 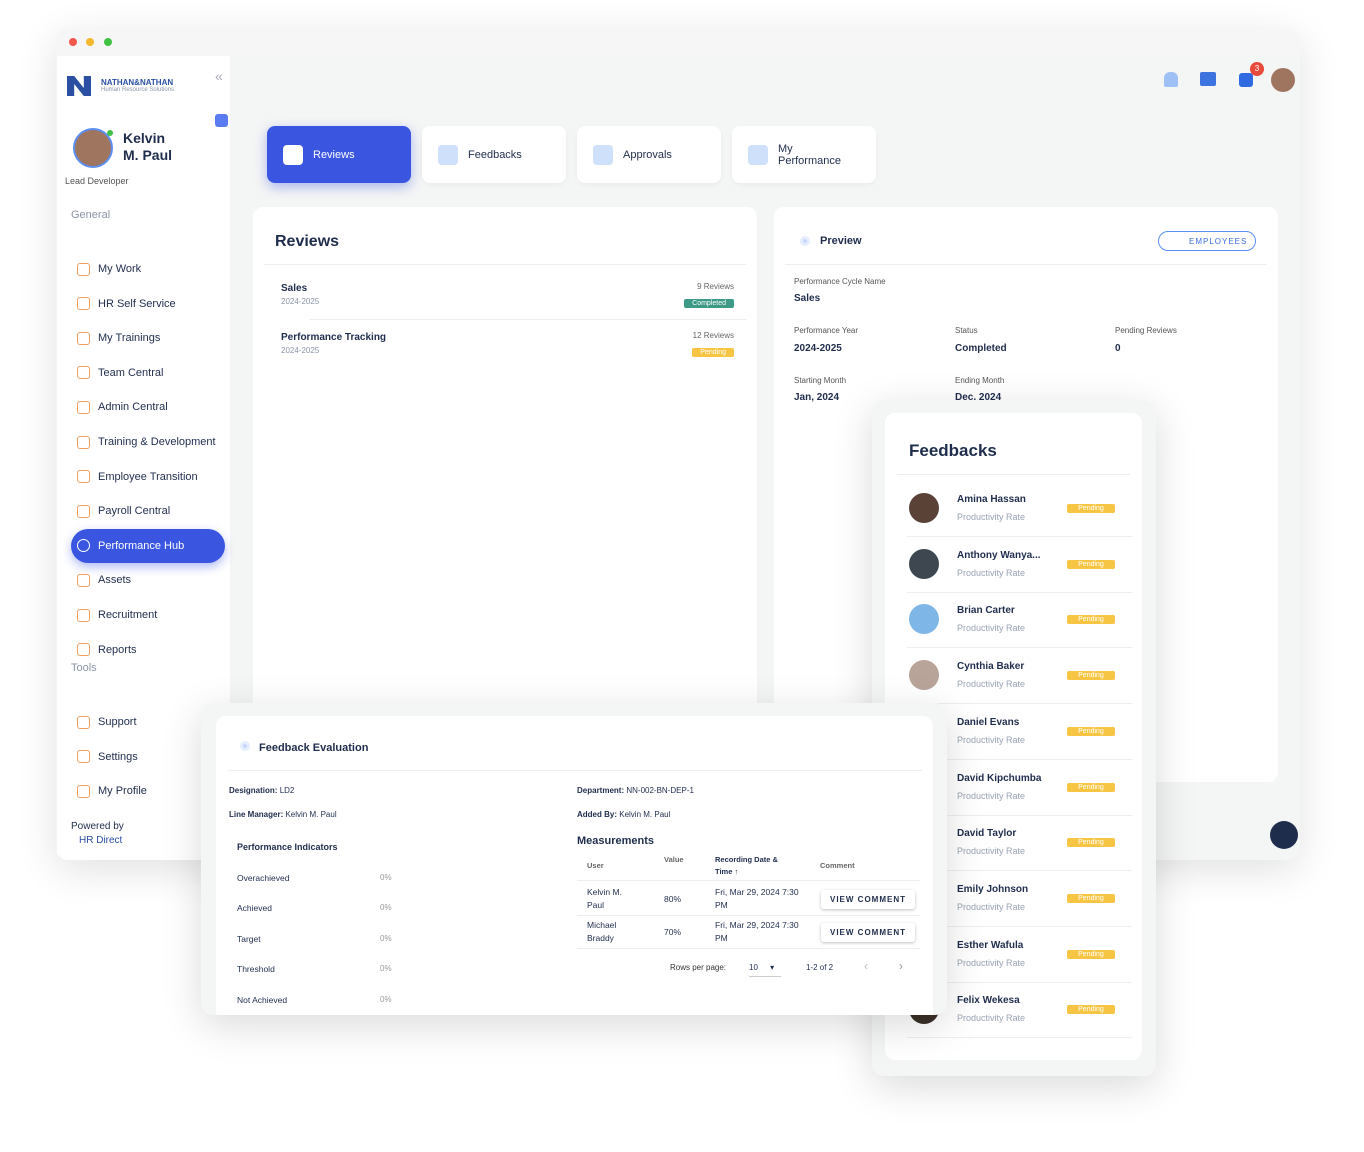 I want to click on chat-icon, so click(x=1246, y=80).